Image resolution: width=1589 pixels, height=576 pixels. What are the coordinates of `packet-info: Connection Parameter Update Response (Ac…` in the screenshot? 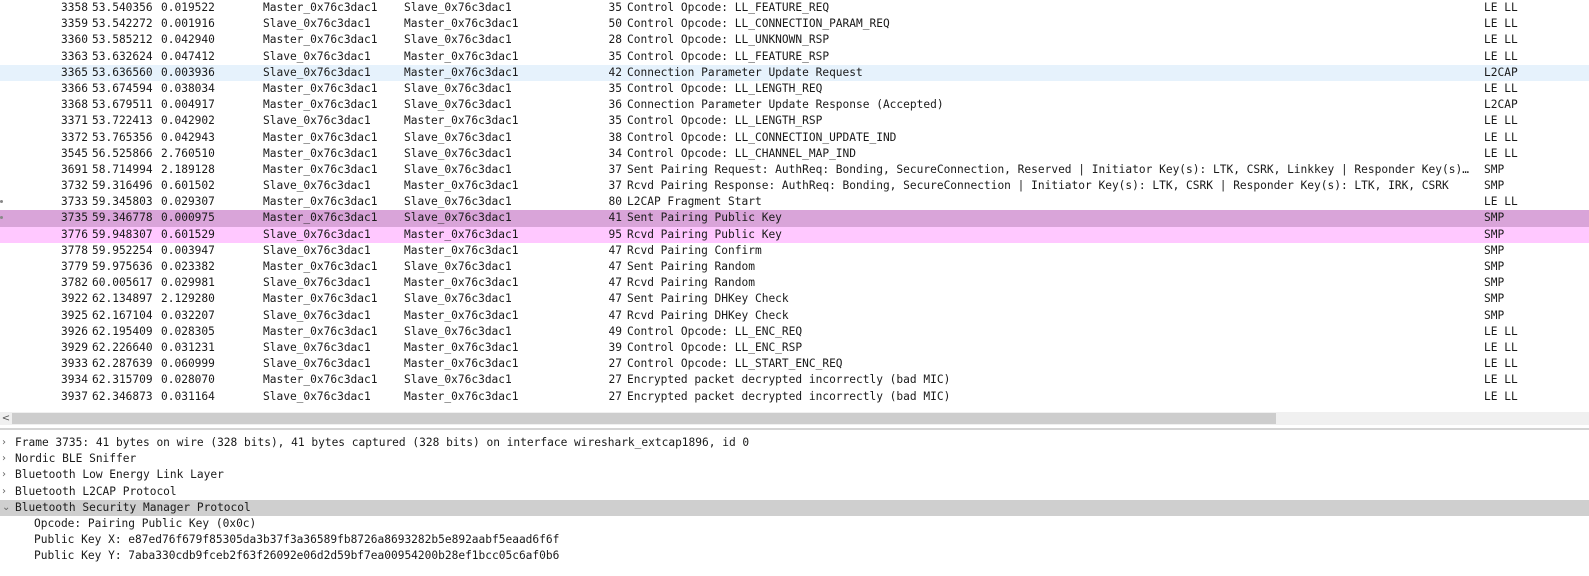 It's located at (785, 105).